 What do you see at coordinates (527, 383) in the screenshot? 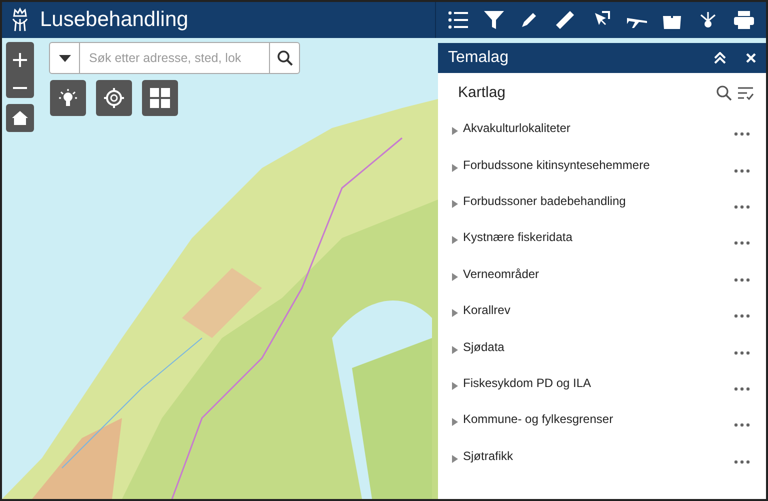
I see `layer-name: Fiskesykdom PD og ILA` at bounding box center [527, 383].